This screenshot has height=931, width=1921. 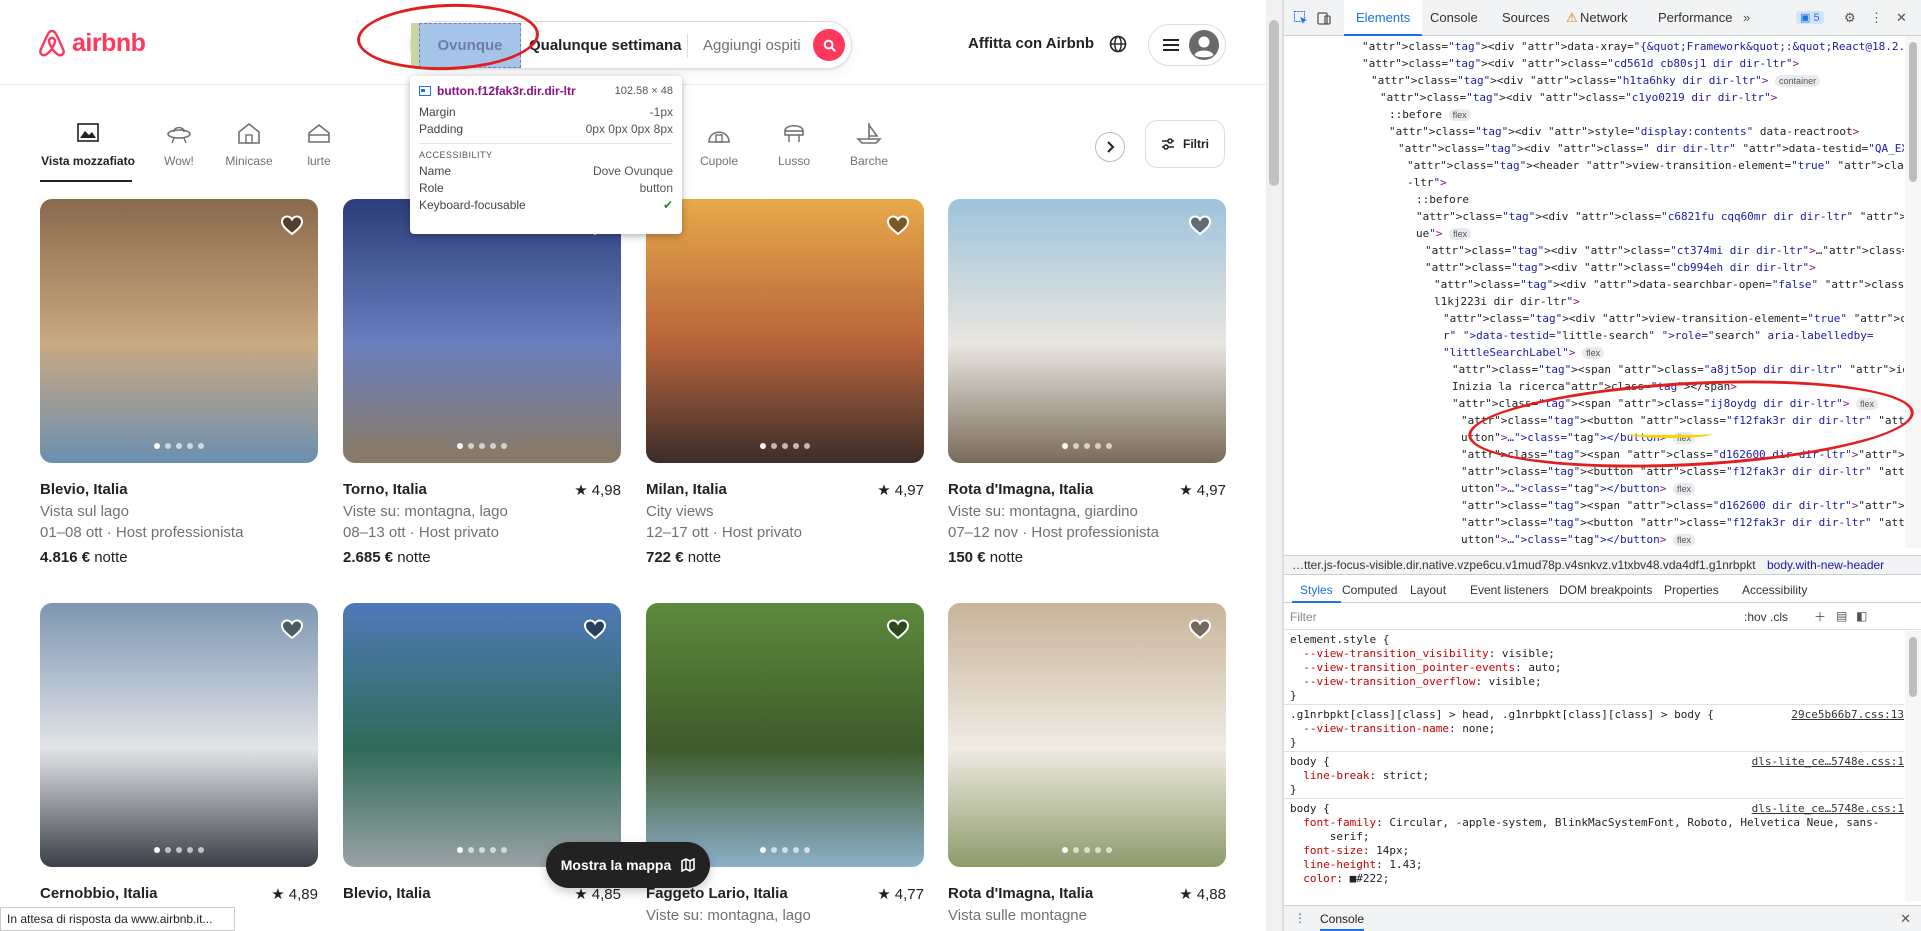 I want to click on show-map-button: Mostra la mappa, so click(x=628, y=865).